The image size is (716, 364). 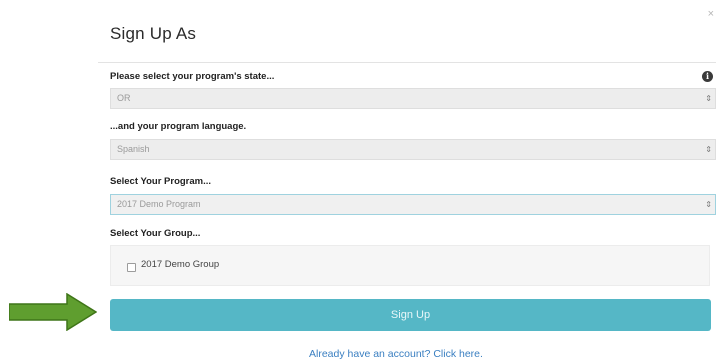 I want to click on language-select: Spanish ⇕, so click(x=413, y=149).